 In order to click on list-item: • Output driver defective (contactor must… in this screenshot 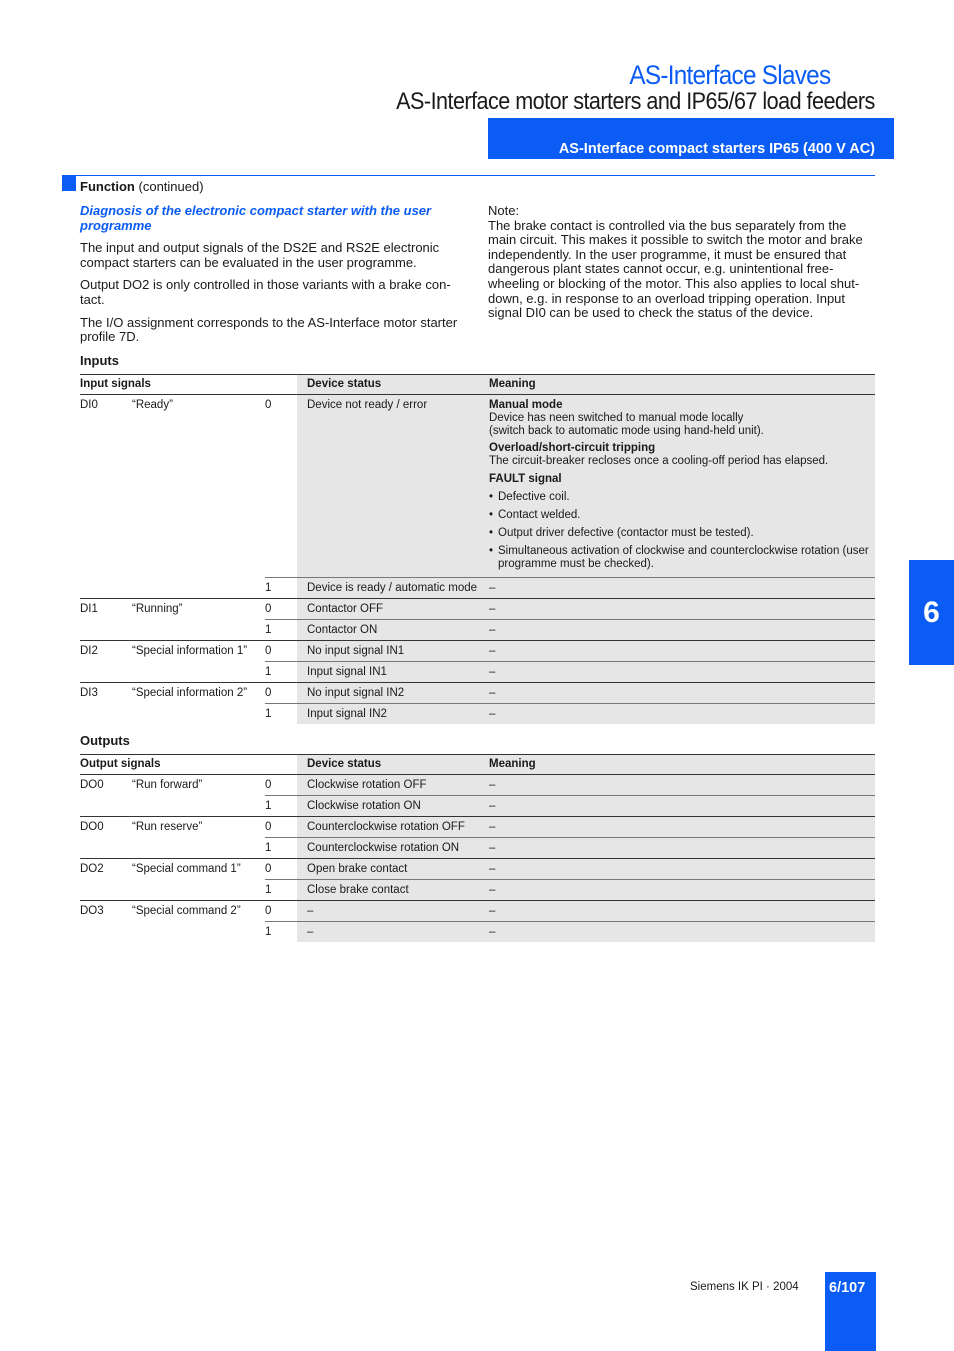, I will do `click(621, 533)`.